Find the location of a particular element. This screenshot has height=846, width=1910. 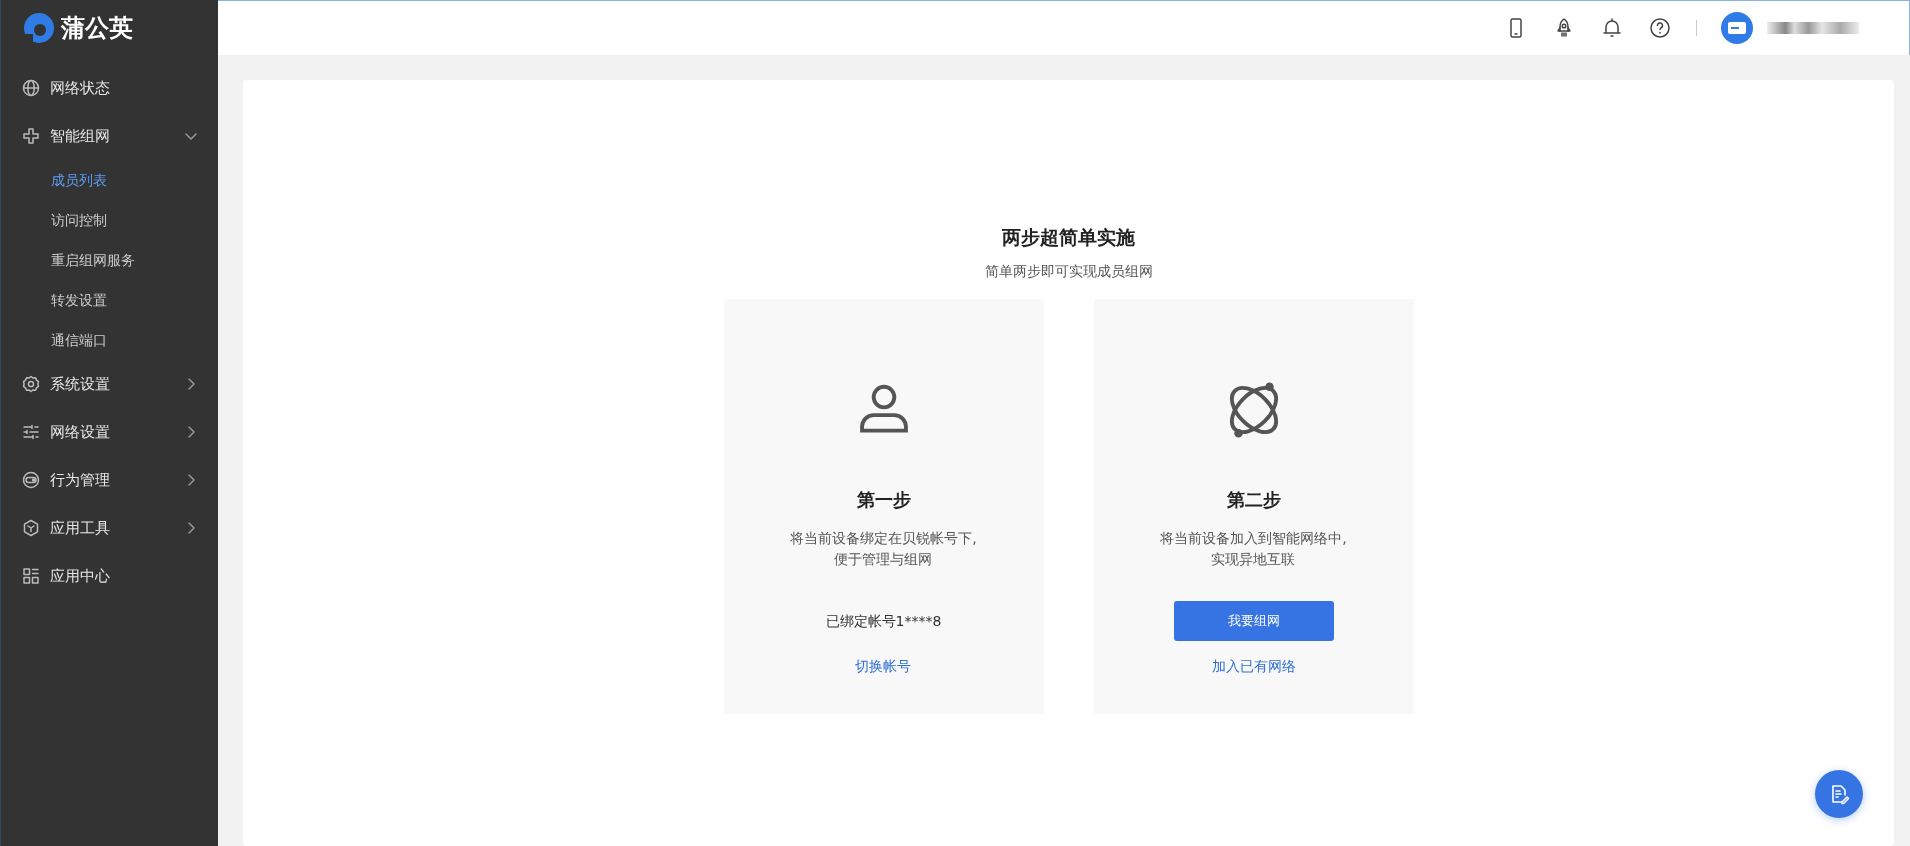

nav-item: 应用中心 is located at coordinates (109, 576).